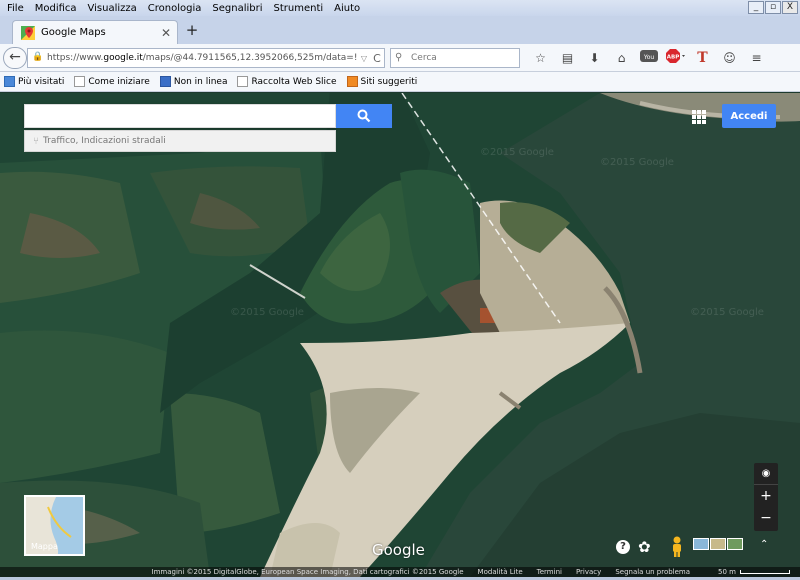 The width and height of the screenshot is (800, 580). I want to click on svg-text: ABP, so click(672, 58).